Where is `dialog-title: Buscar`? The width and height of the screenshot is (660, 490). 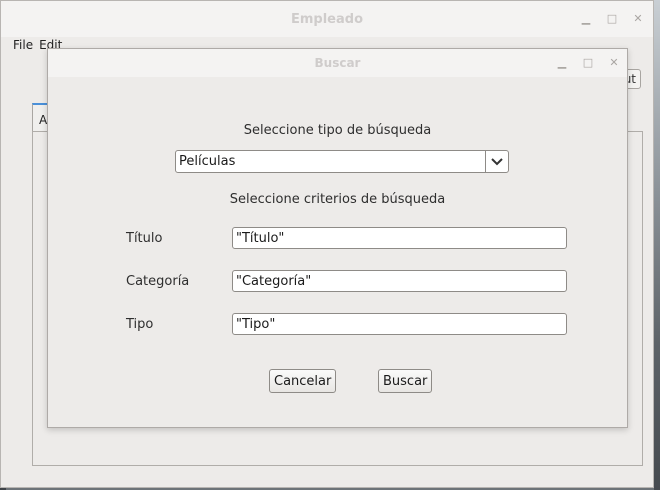
dialog-title: Buscar is located at coordinates (337, 63).